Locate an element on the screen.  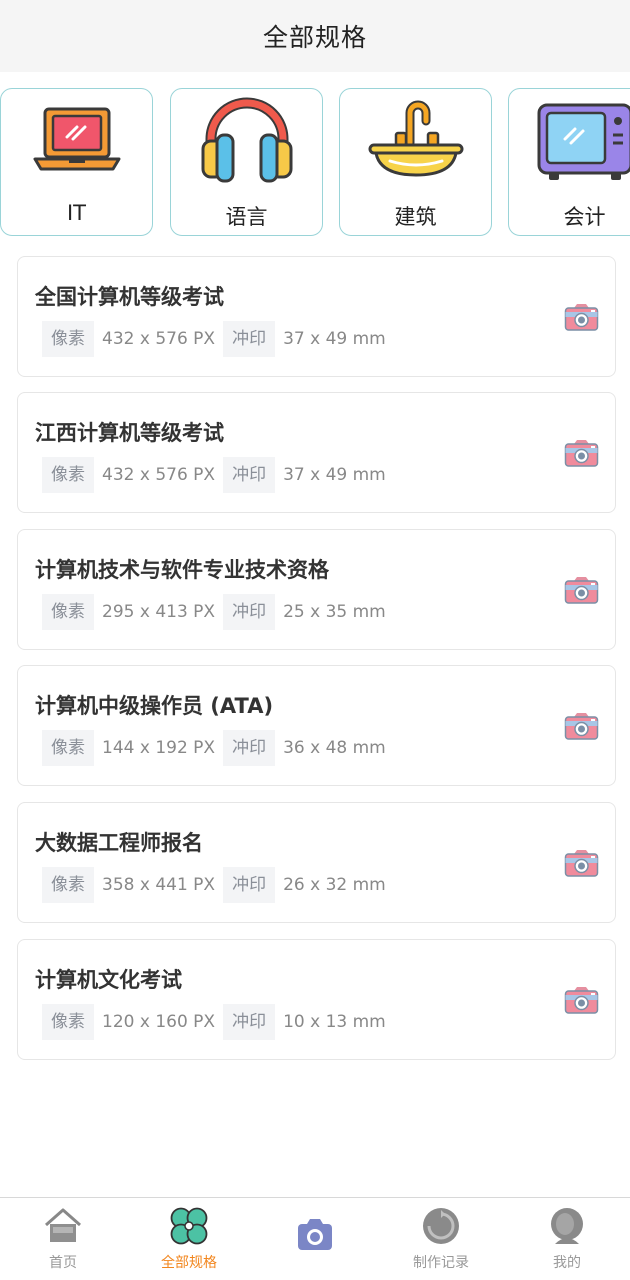
tab-label: 我的 is located at coordinates (567, 1263).